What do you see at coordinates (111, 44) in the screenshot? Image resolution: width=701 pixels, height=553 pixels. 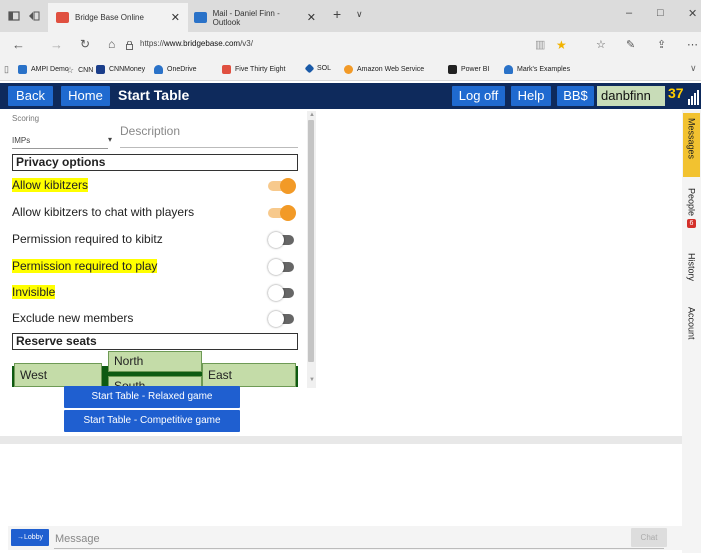 I see `home-icon: ⌂` at bounding box center [111, 44].